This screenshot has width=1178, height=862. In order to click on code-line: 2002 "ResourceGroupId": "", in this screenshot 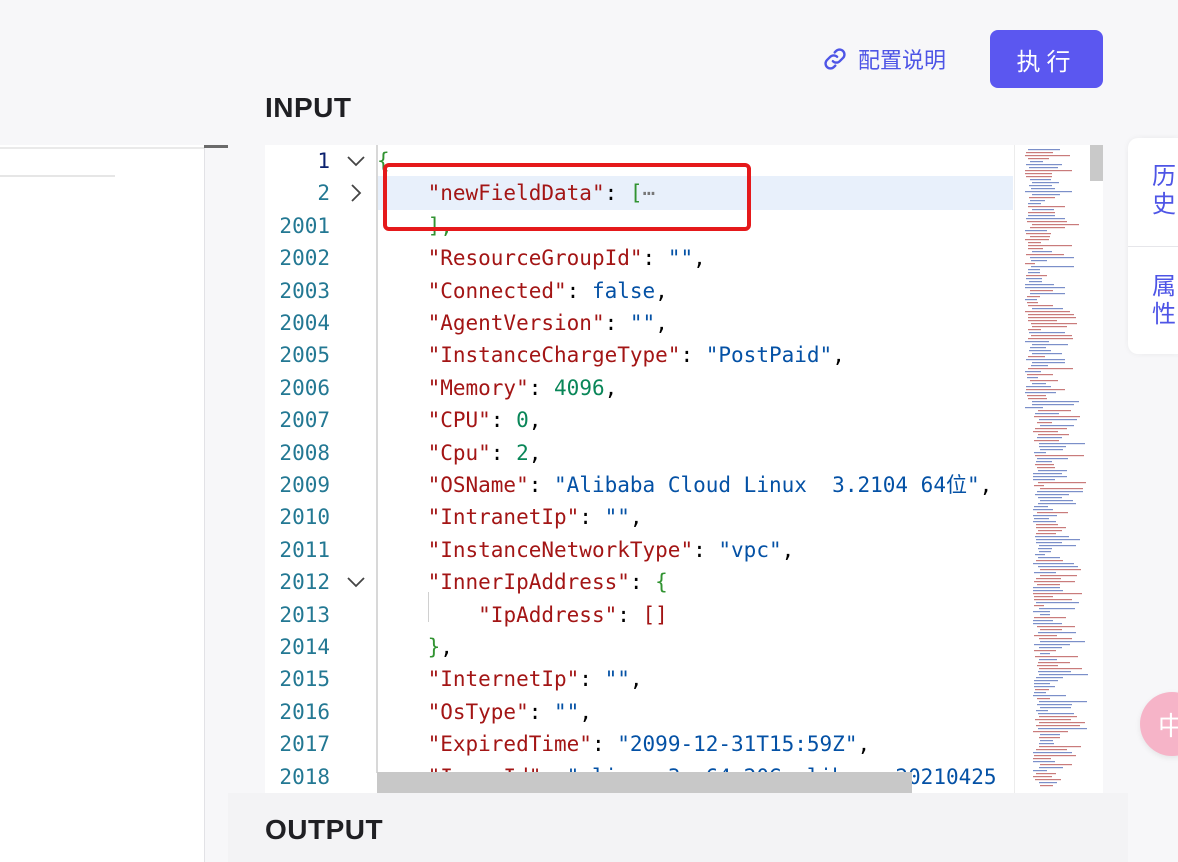, I will do `click(684, 258)`.